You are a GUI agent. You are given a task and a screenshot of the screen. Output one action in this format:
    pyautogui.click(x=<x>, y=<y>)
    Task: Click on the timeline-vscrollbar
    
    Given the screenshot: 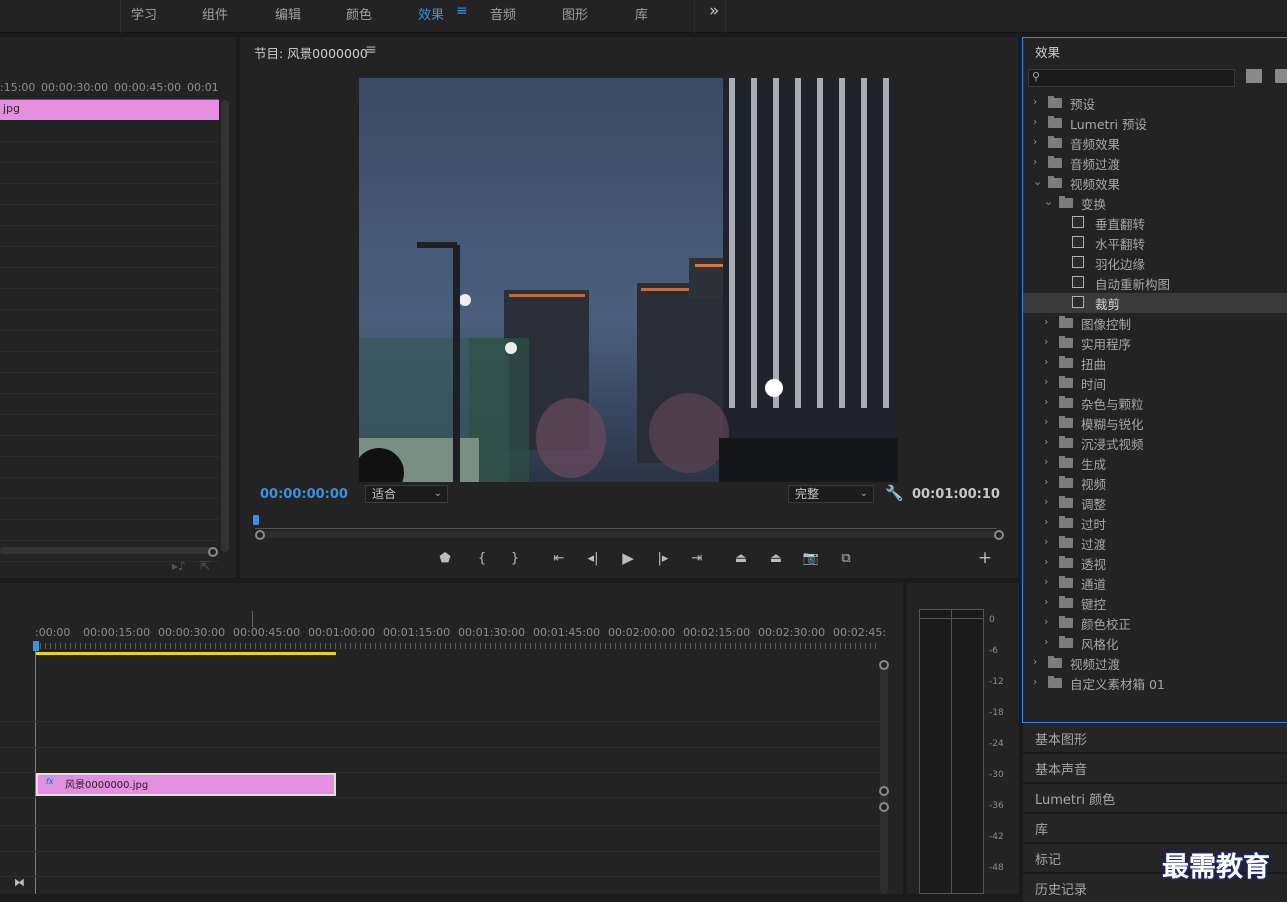 What is the action you would take?
    pyautogui.click(x=884, y=779)
    